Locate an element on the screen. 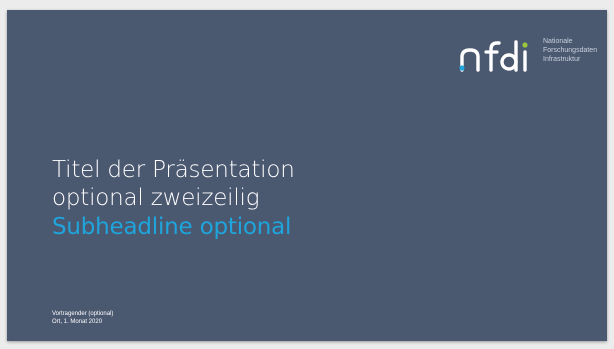 This screenshot has width=614, height=349. logo-tagline-line-2: Forschungsdaten is located at coordinates (570, 50).